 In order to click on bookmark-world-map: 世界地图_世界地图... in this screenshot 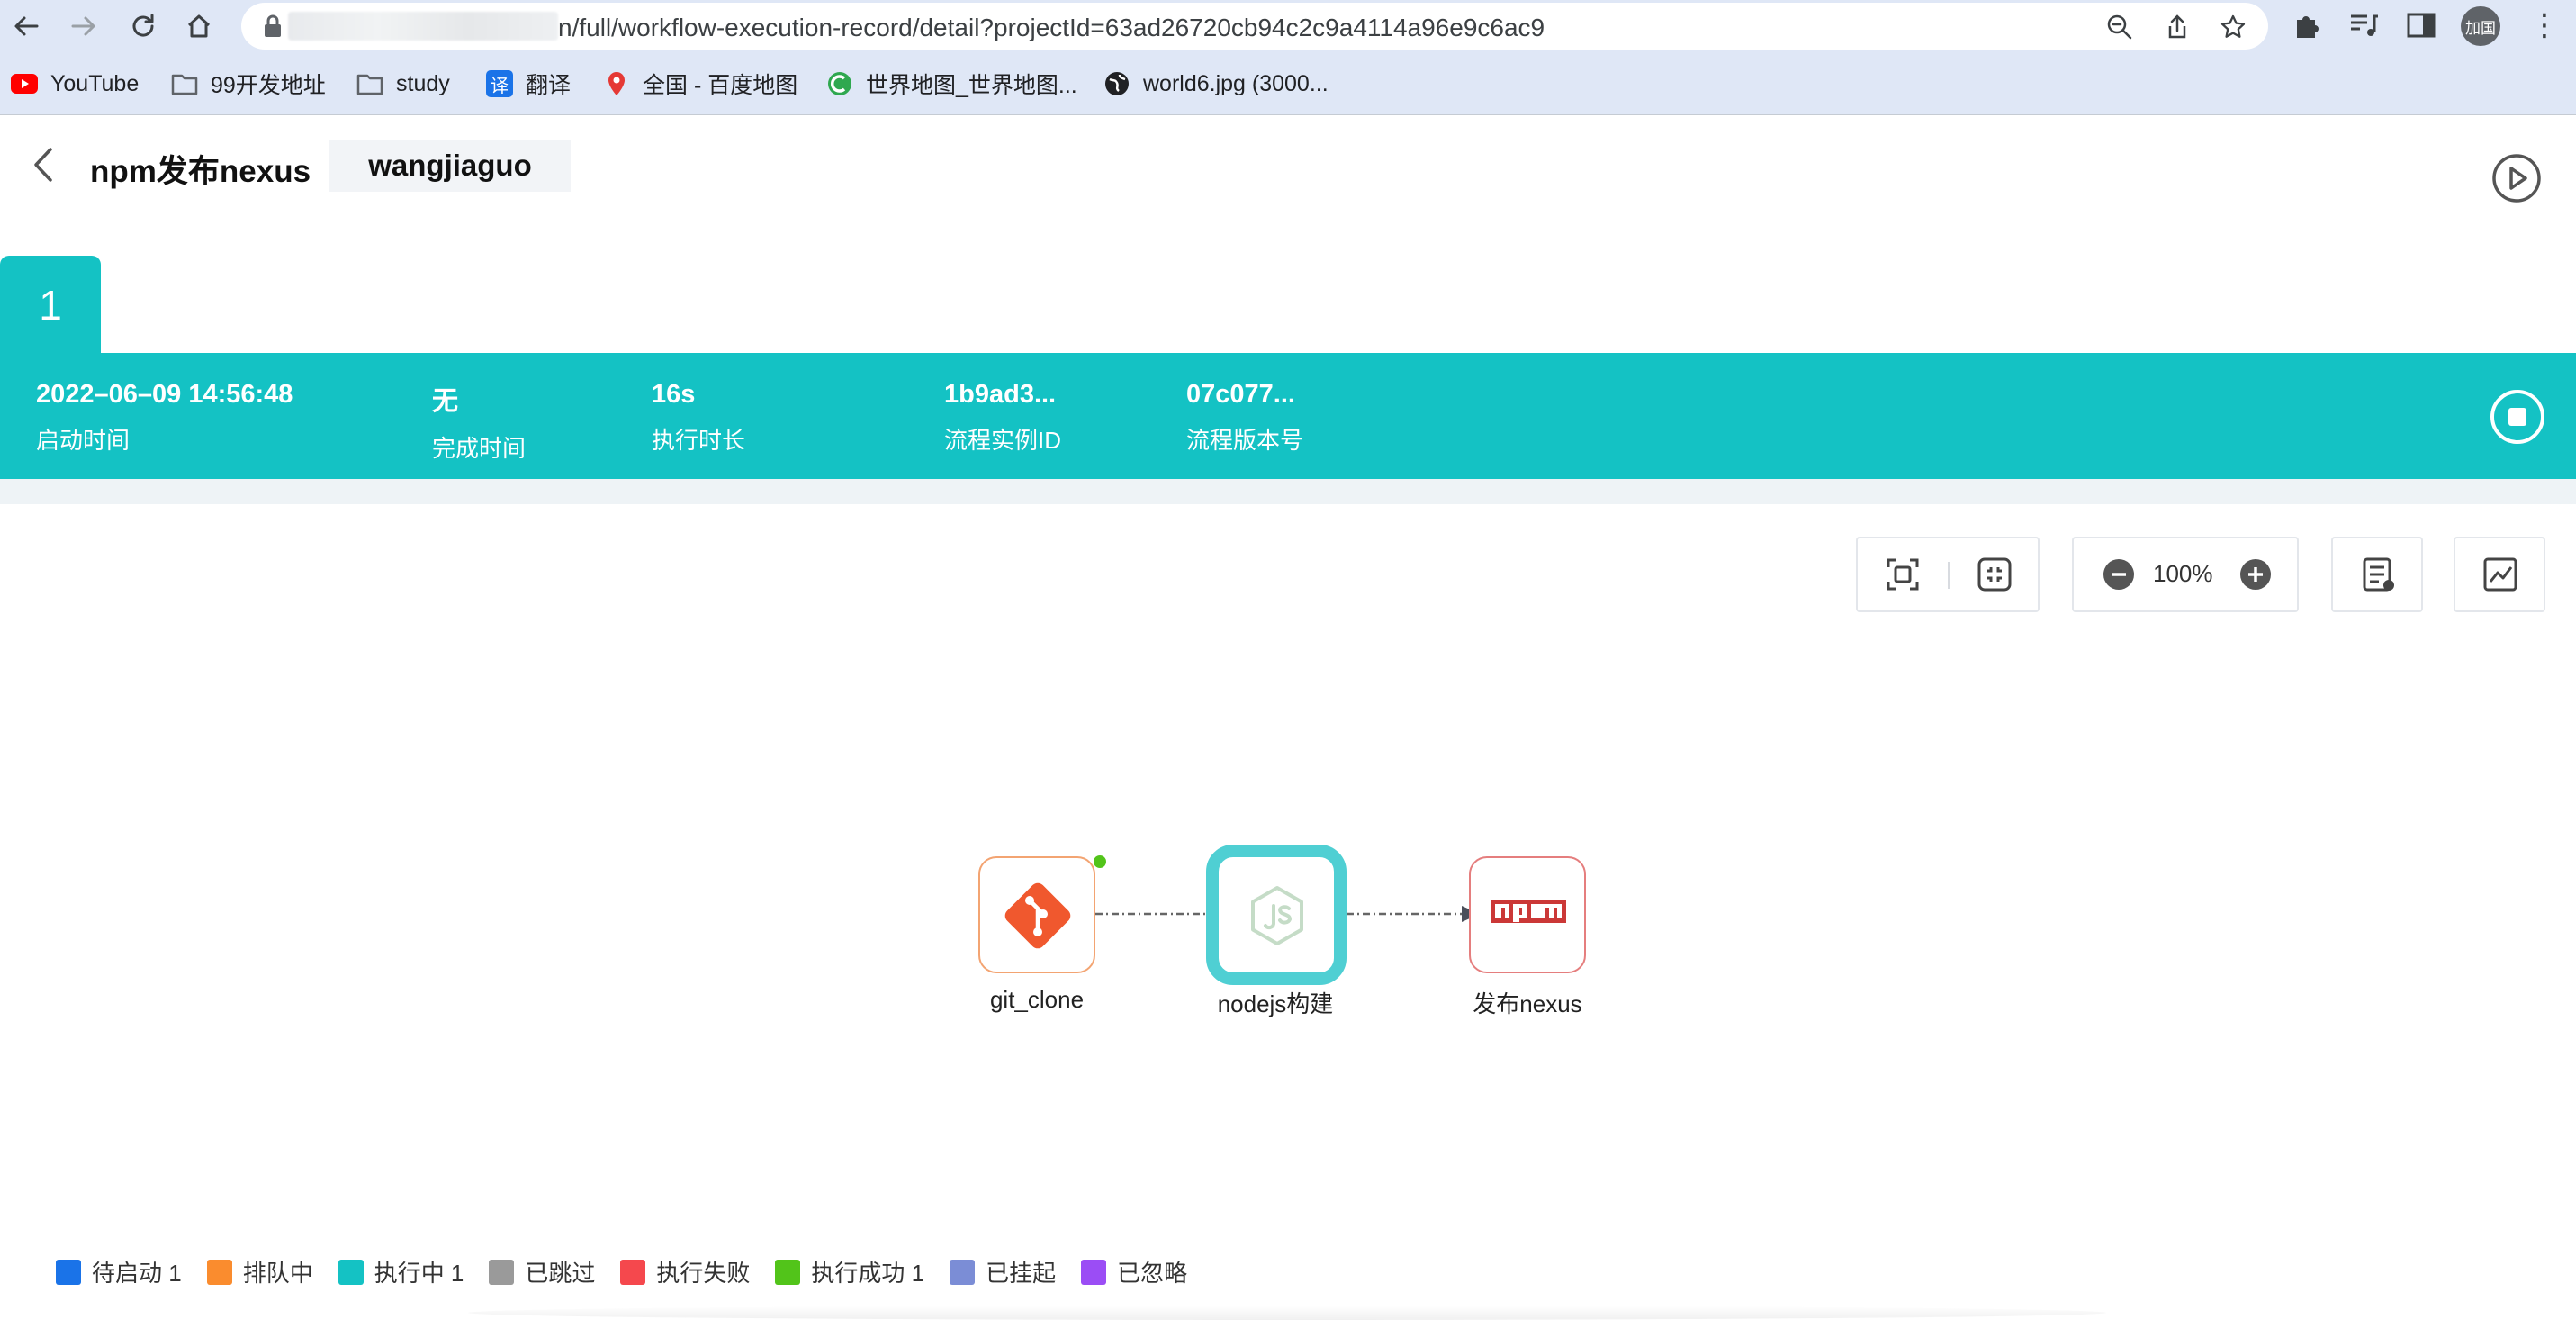, I will do `click(951, 84)`.